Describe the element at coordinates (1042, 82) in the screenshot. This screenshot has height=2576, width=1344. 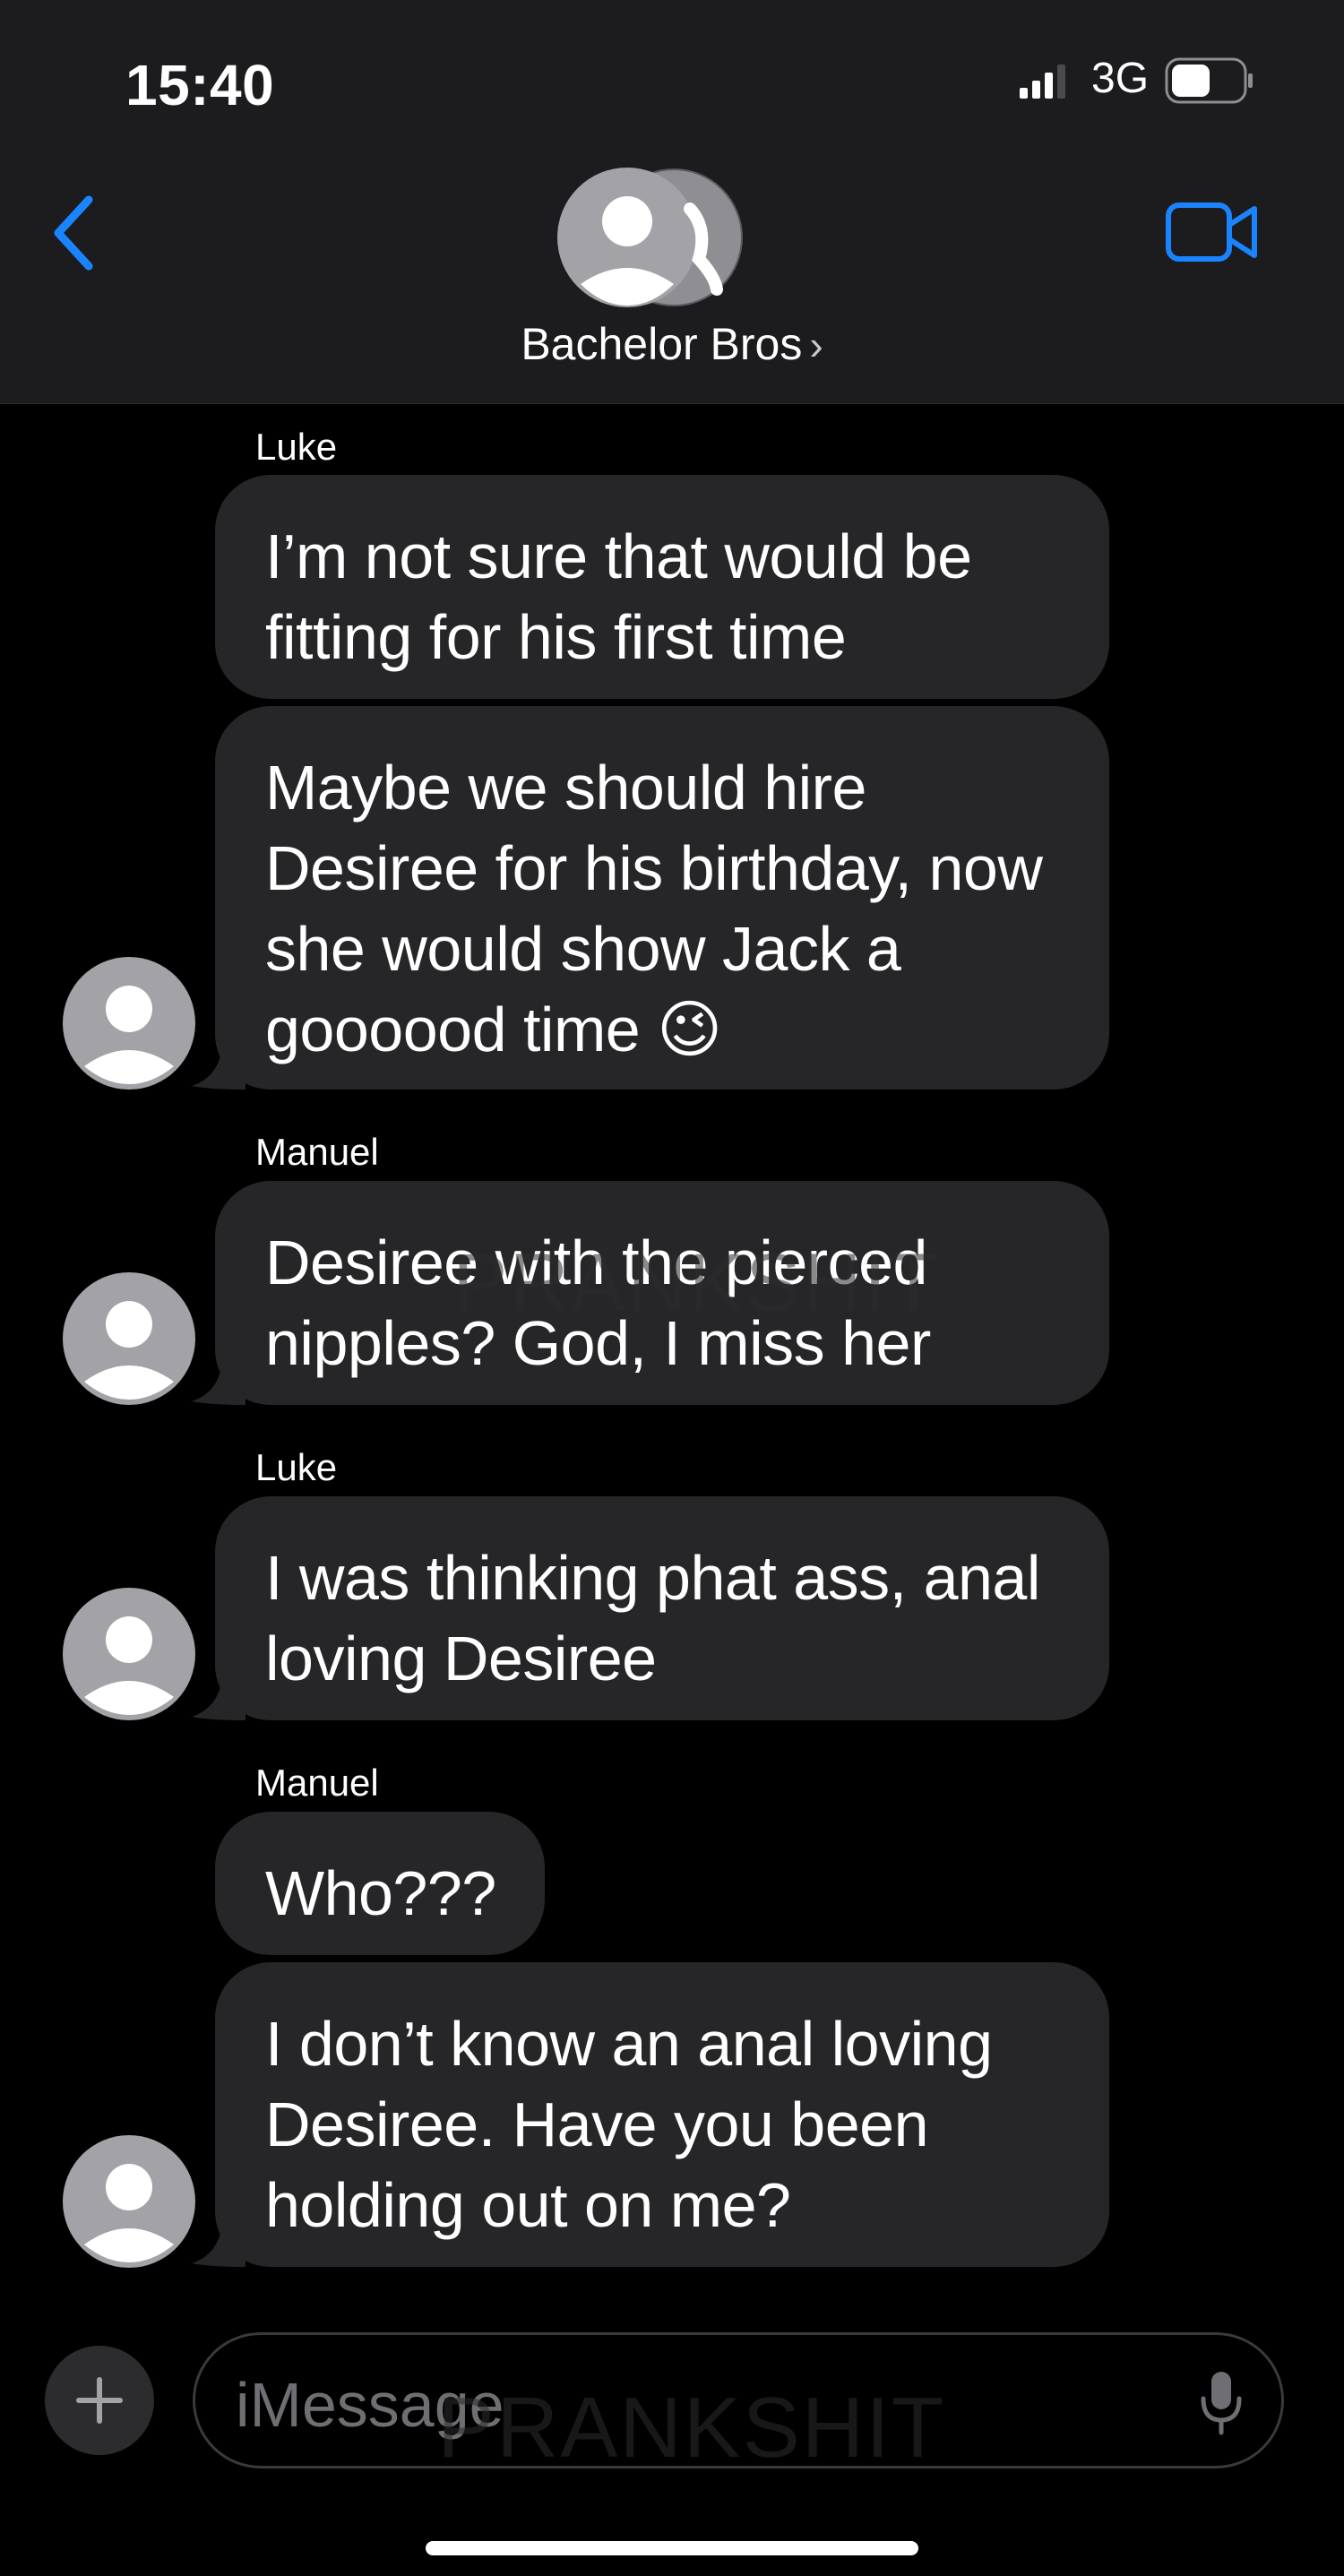
I see `signal-strength-icon` at that location.